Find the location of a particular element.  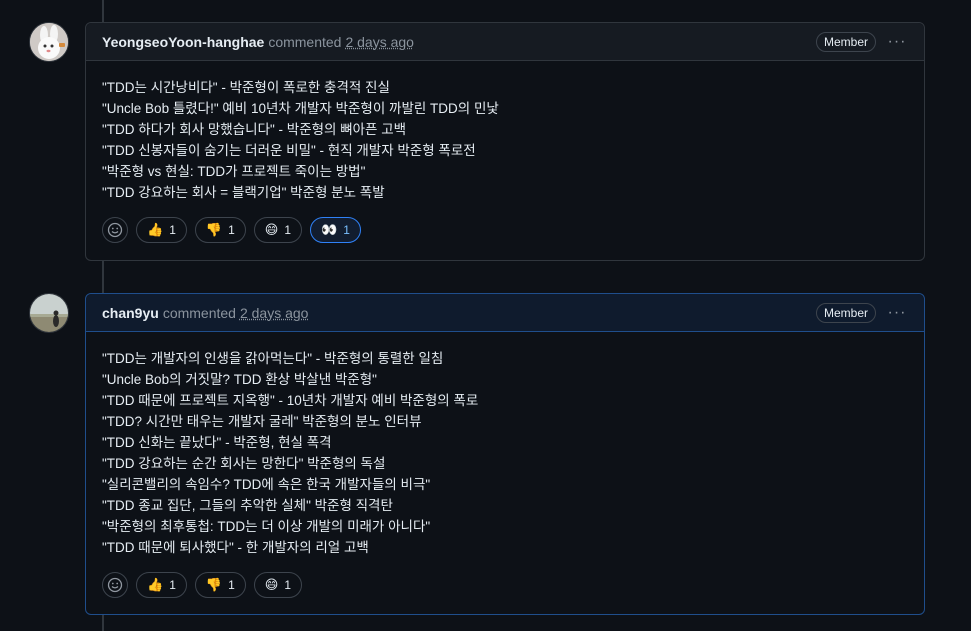

comment-line: "TDD? 시간만 태우는 개발자 굴레" 박준형의 분노 인터뷰 is located at coordinates (262, 421).